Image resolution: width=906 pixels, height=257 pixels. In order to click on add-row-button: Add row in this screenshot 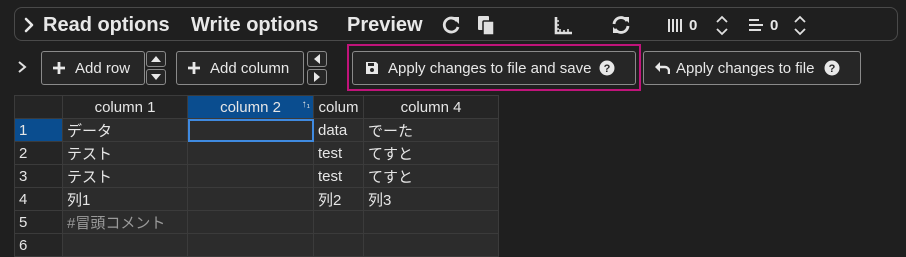, I will do `click(93, 68)`.